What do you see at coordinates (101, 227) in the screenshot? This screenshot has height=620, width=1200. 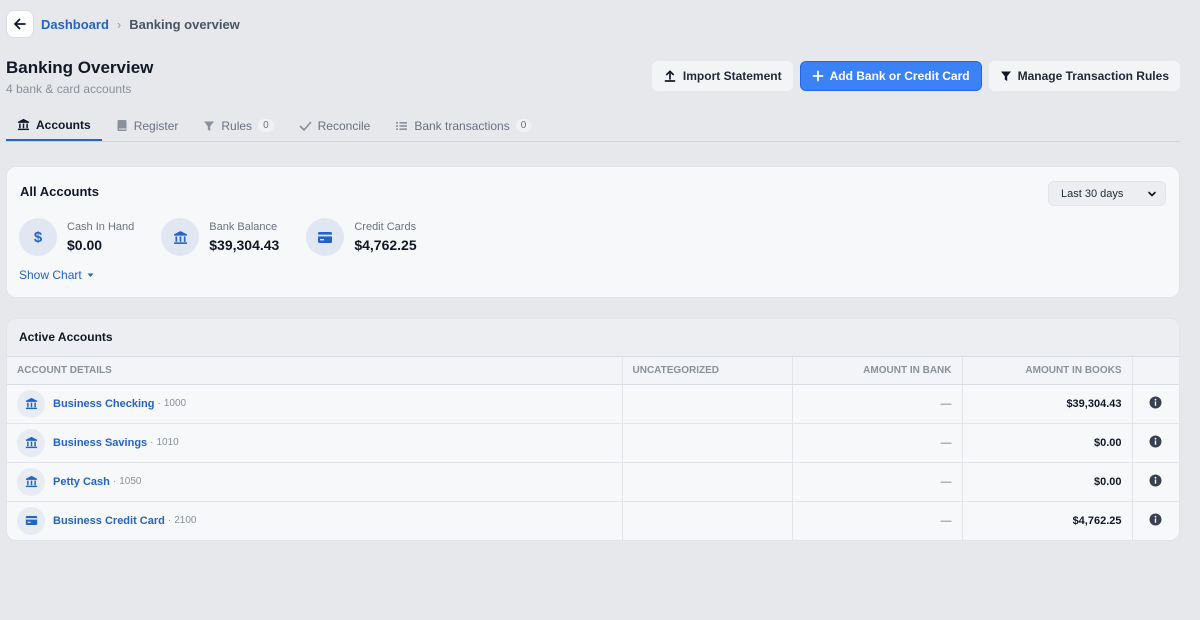 I see `summary-label: Cash In Hand` at bounding box center [101, 227].